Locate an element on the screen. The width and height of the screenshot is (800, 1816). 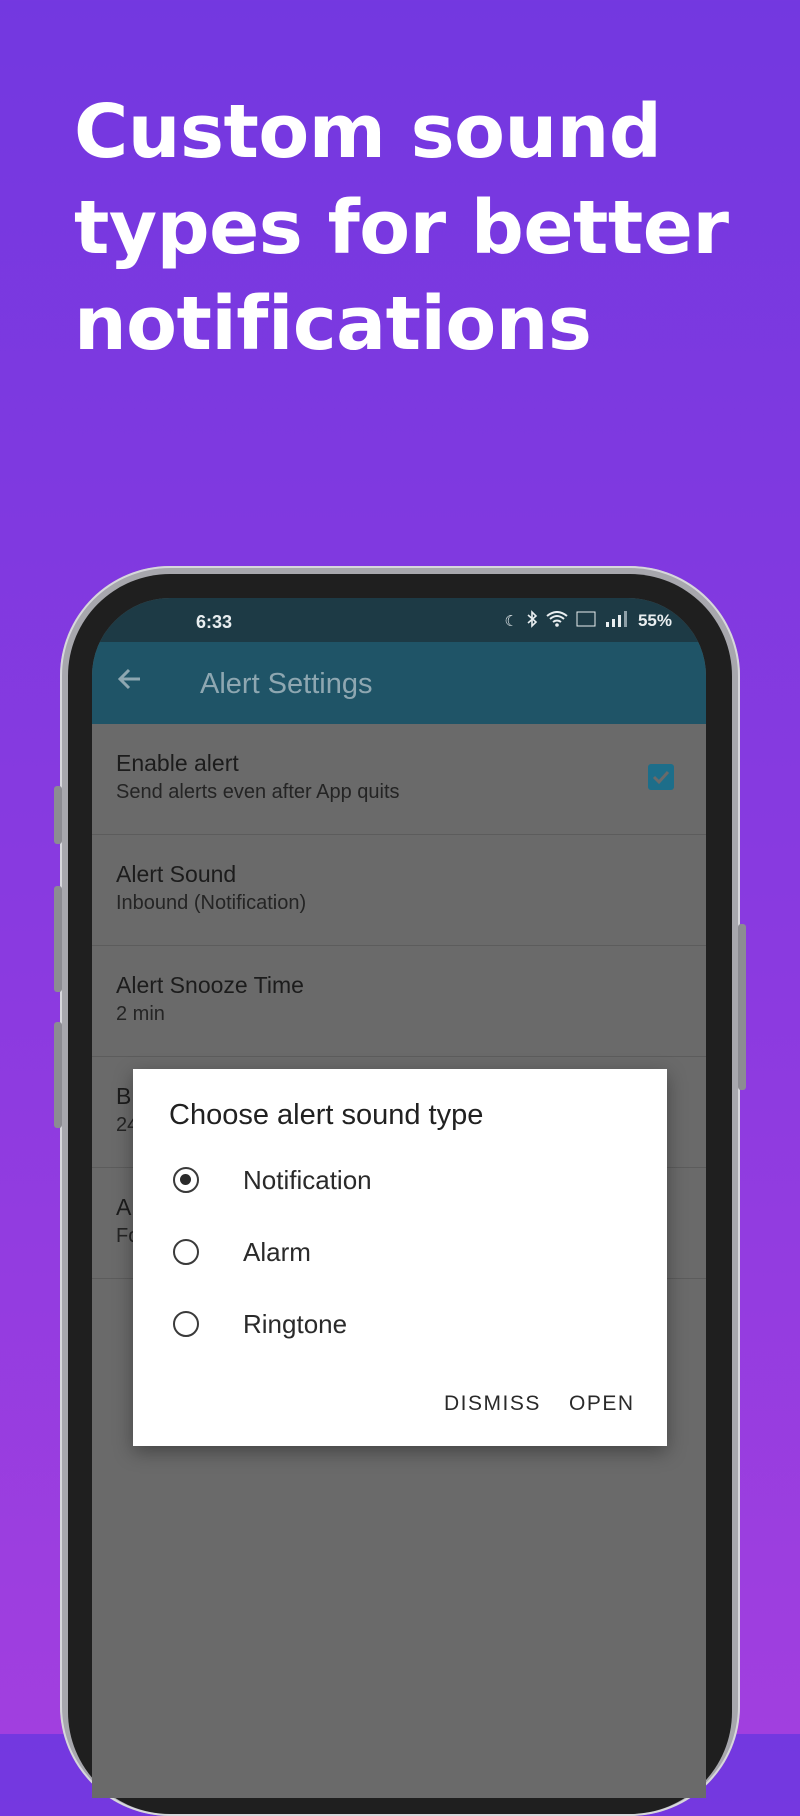
option-alarm: Alarm is located at coordinates (399, 1256).